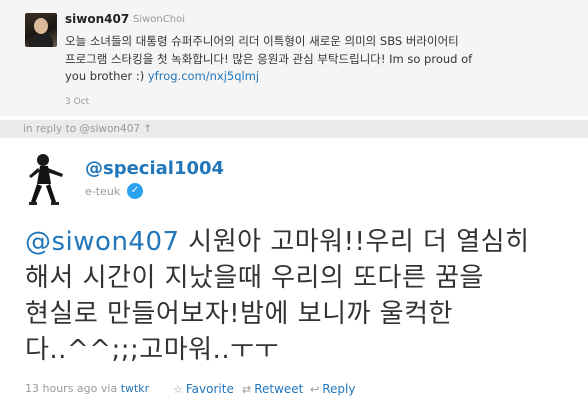 The height and width of the screenshot is (404, 588). What do you see at coordinates (294, 129) in the screenshot?
I see `in-reply-to-bar: in reply to @siwon407 ↑` at bounding box center [294, 129].